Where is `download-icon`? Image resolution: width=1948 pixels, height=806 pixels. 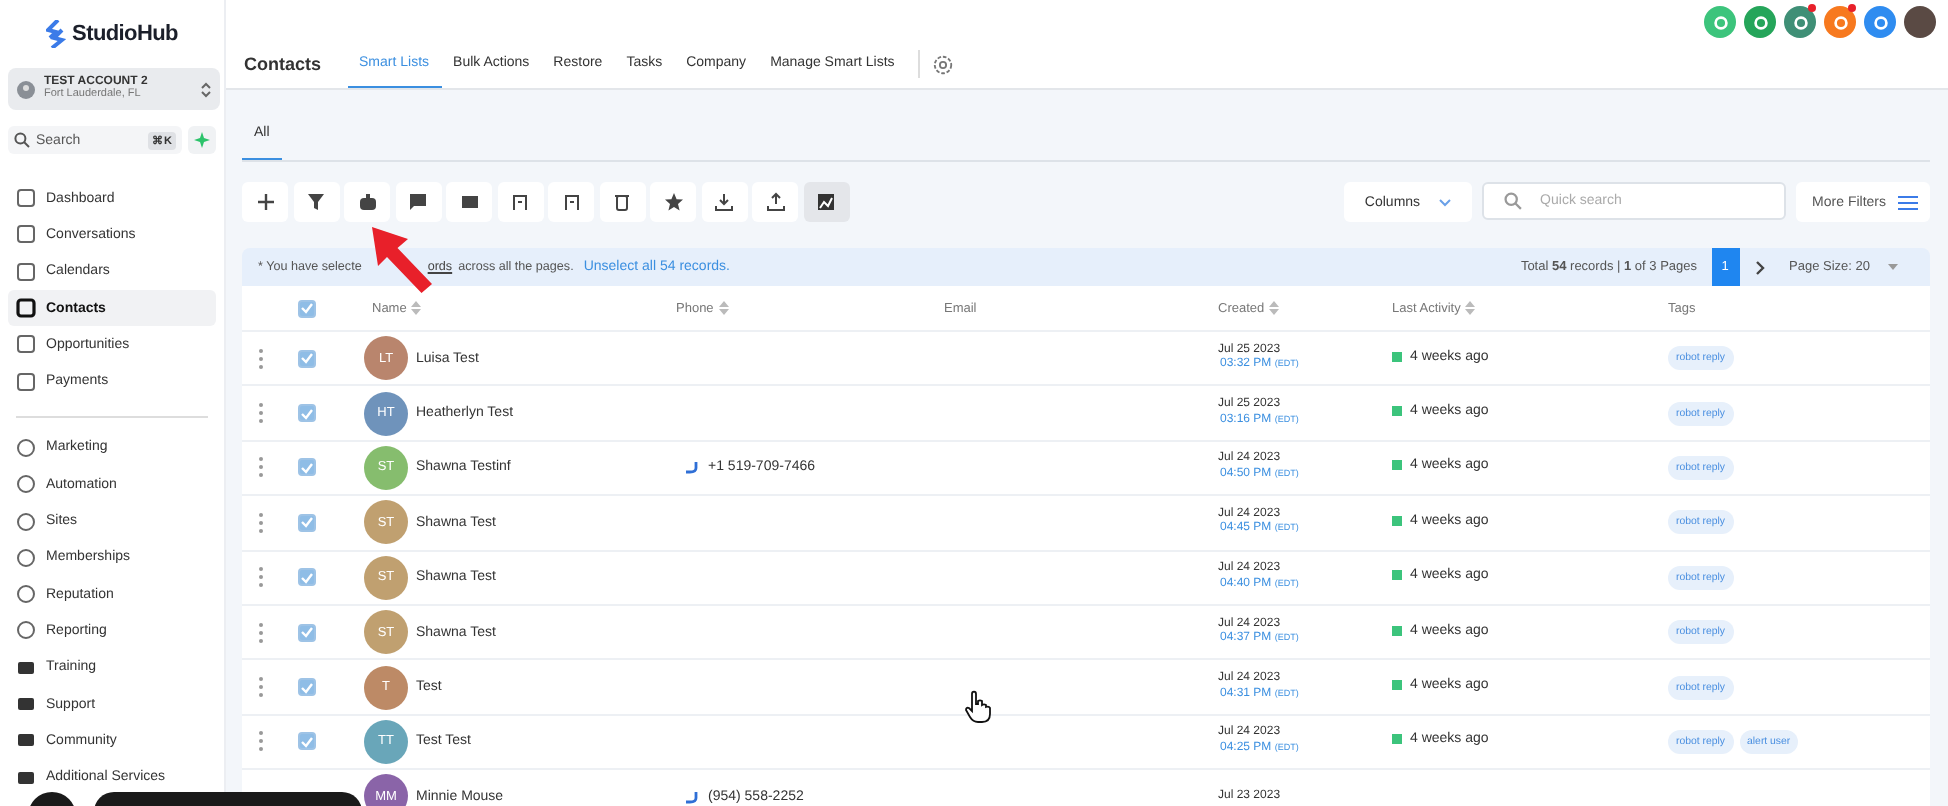
download-icon is located at coordinates (724, 202).